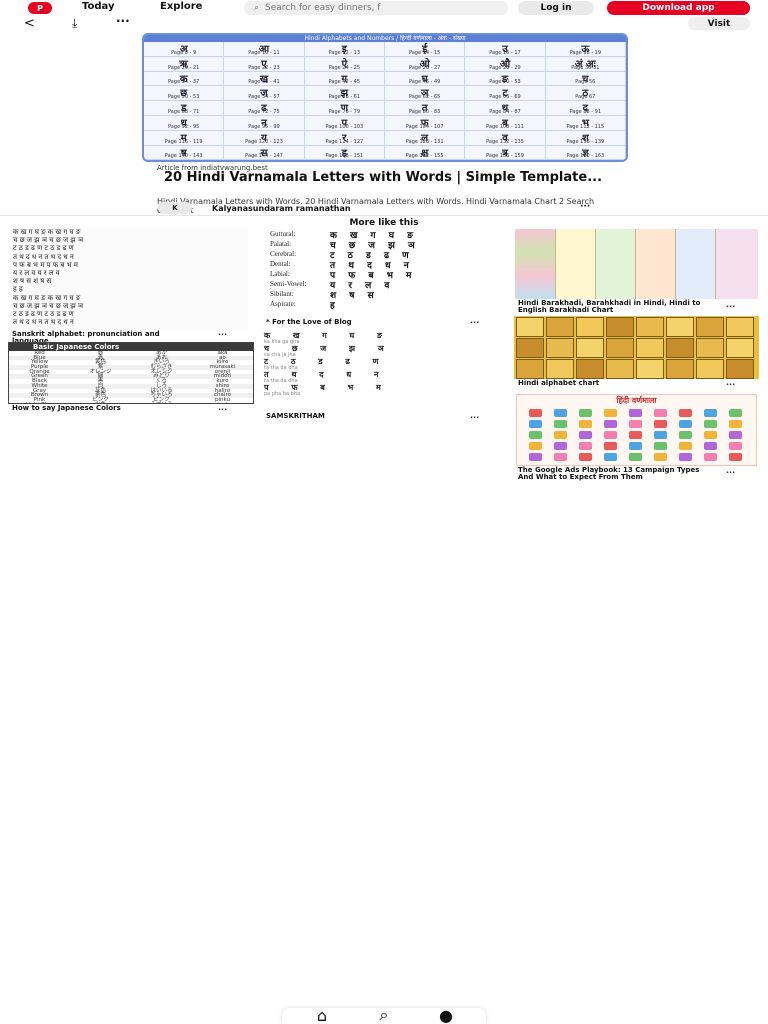 The image size is (768, 1024). I want to click on home-icon: ⌂, so click(322, 1015).